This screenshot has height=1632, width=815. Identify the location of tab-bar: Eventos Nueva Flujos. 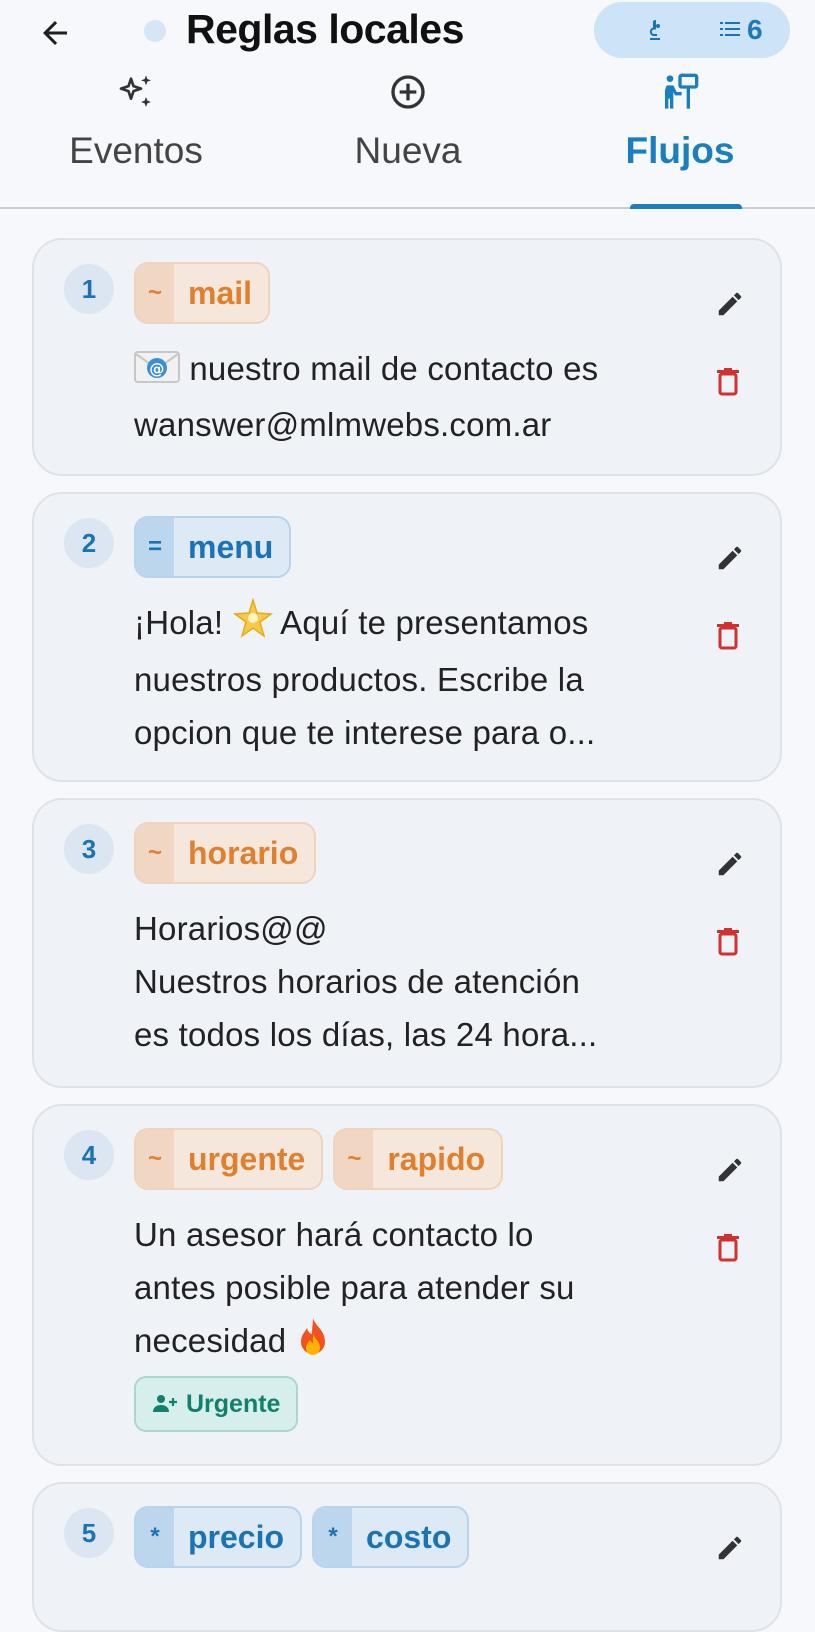
(407, 135).